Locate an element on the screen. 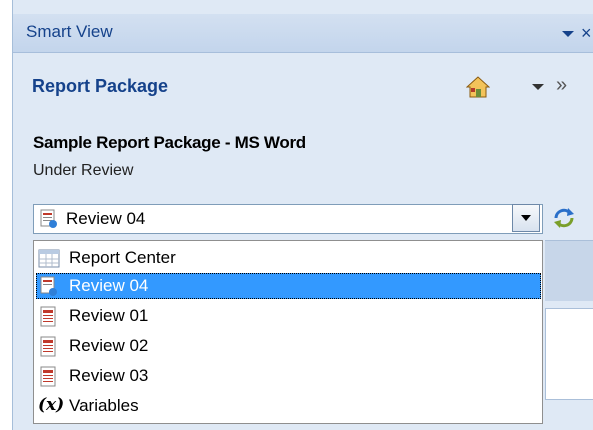 The image size is (593, 430). list-item-label: Review 03 is located at coordinates (109, 375).